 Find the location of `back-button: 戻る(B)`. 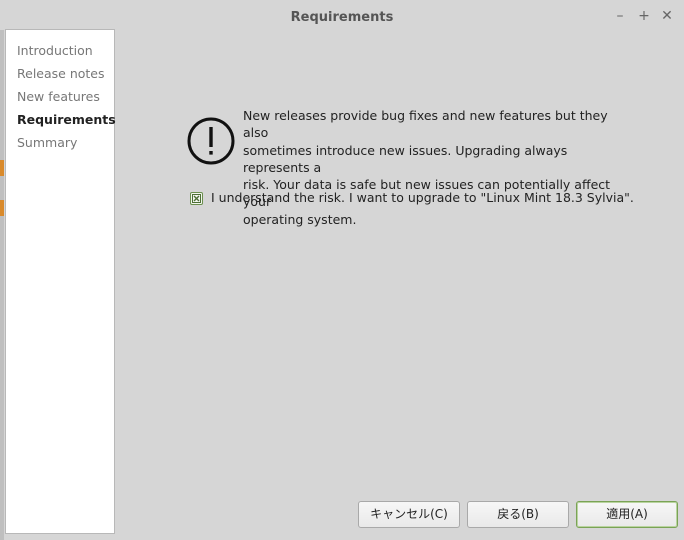

back-button: 戻る(B) is located at coordinates (518, 514).